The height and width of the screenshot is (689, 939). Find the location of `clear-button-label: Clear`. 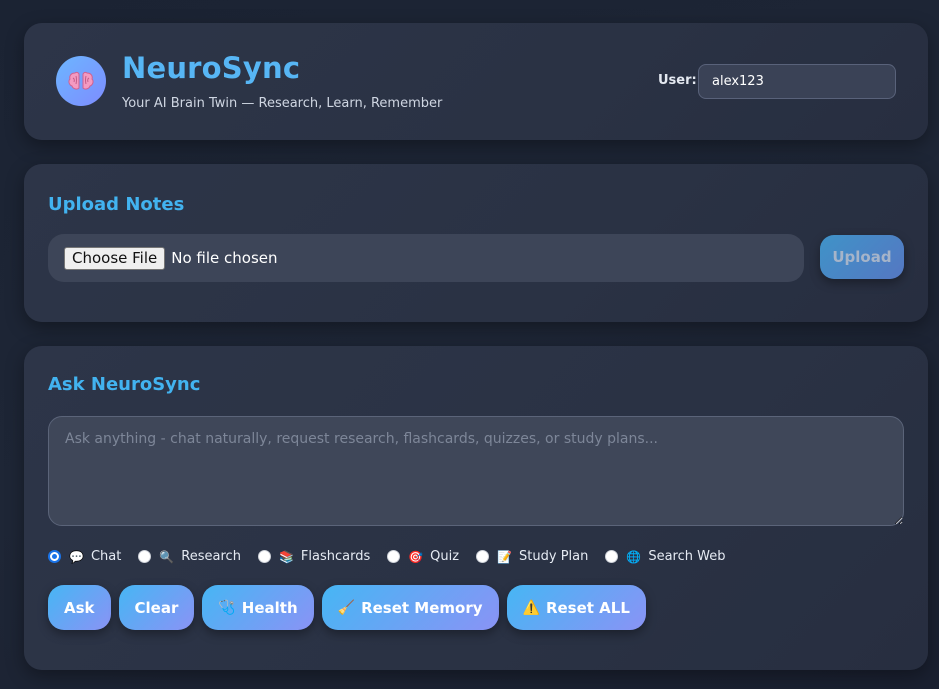

clear-button-label: Clear is located at coordinates (156, 607).